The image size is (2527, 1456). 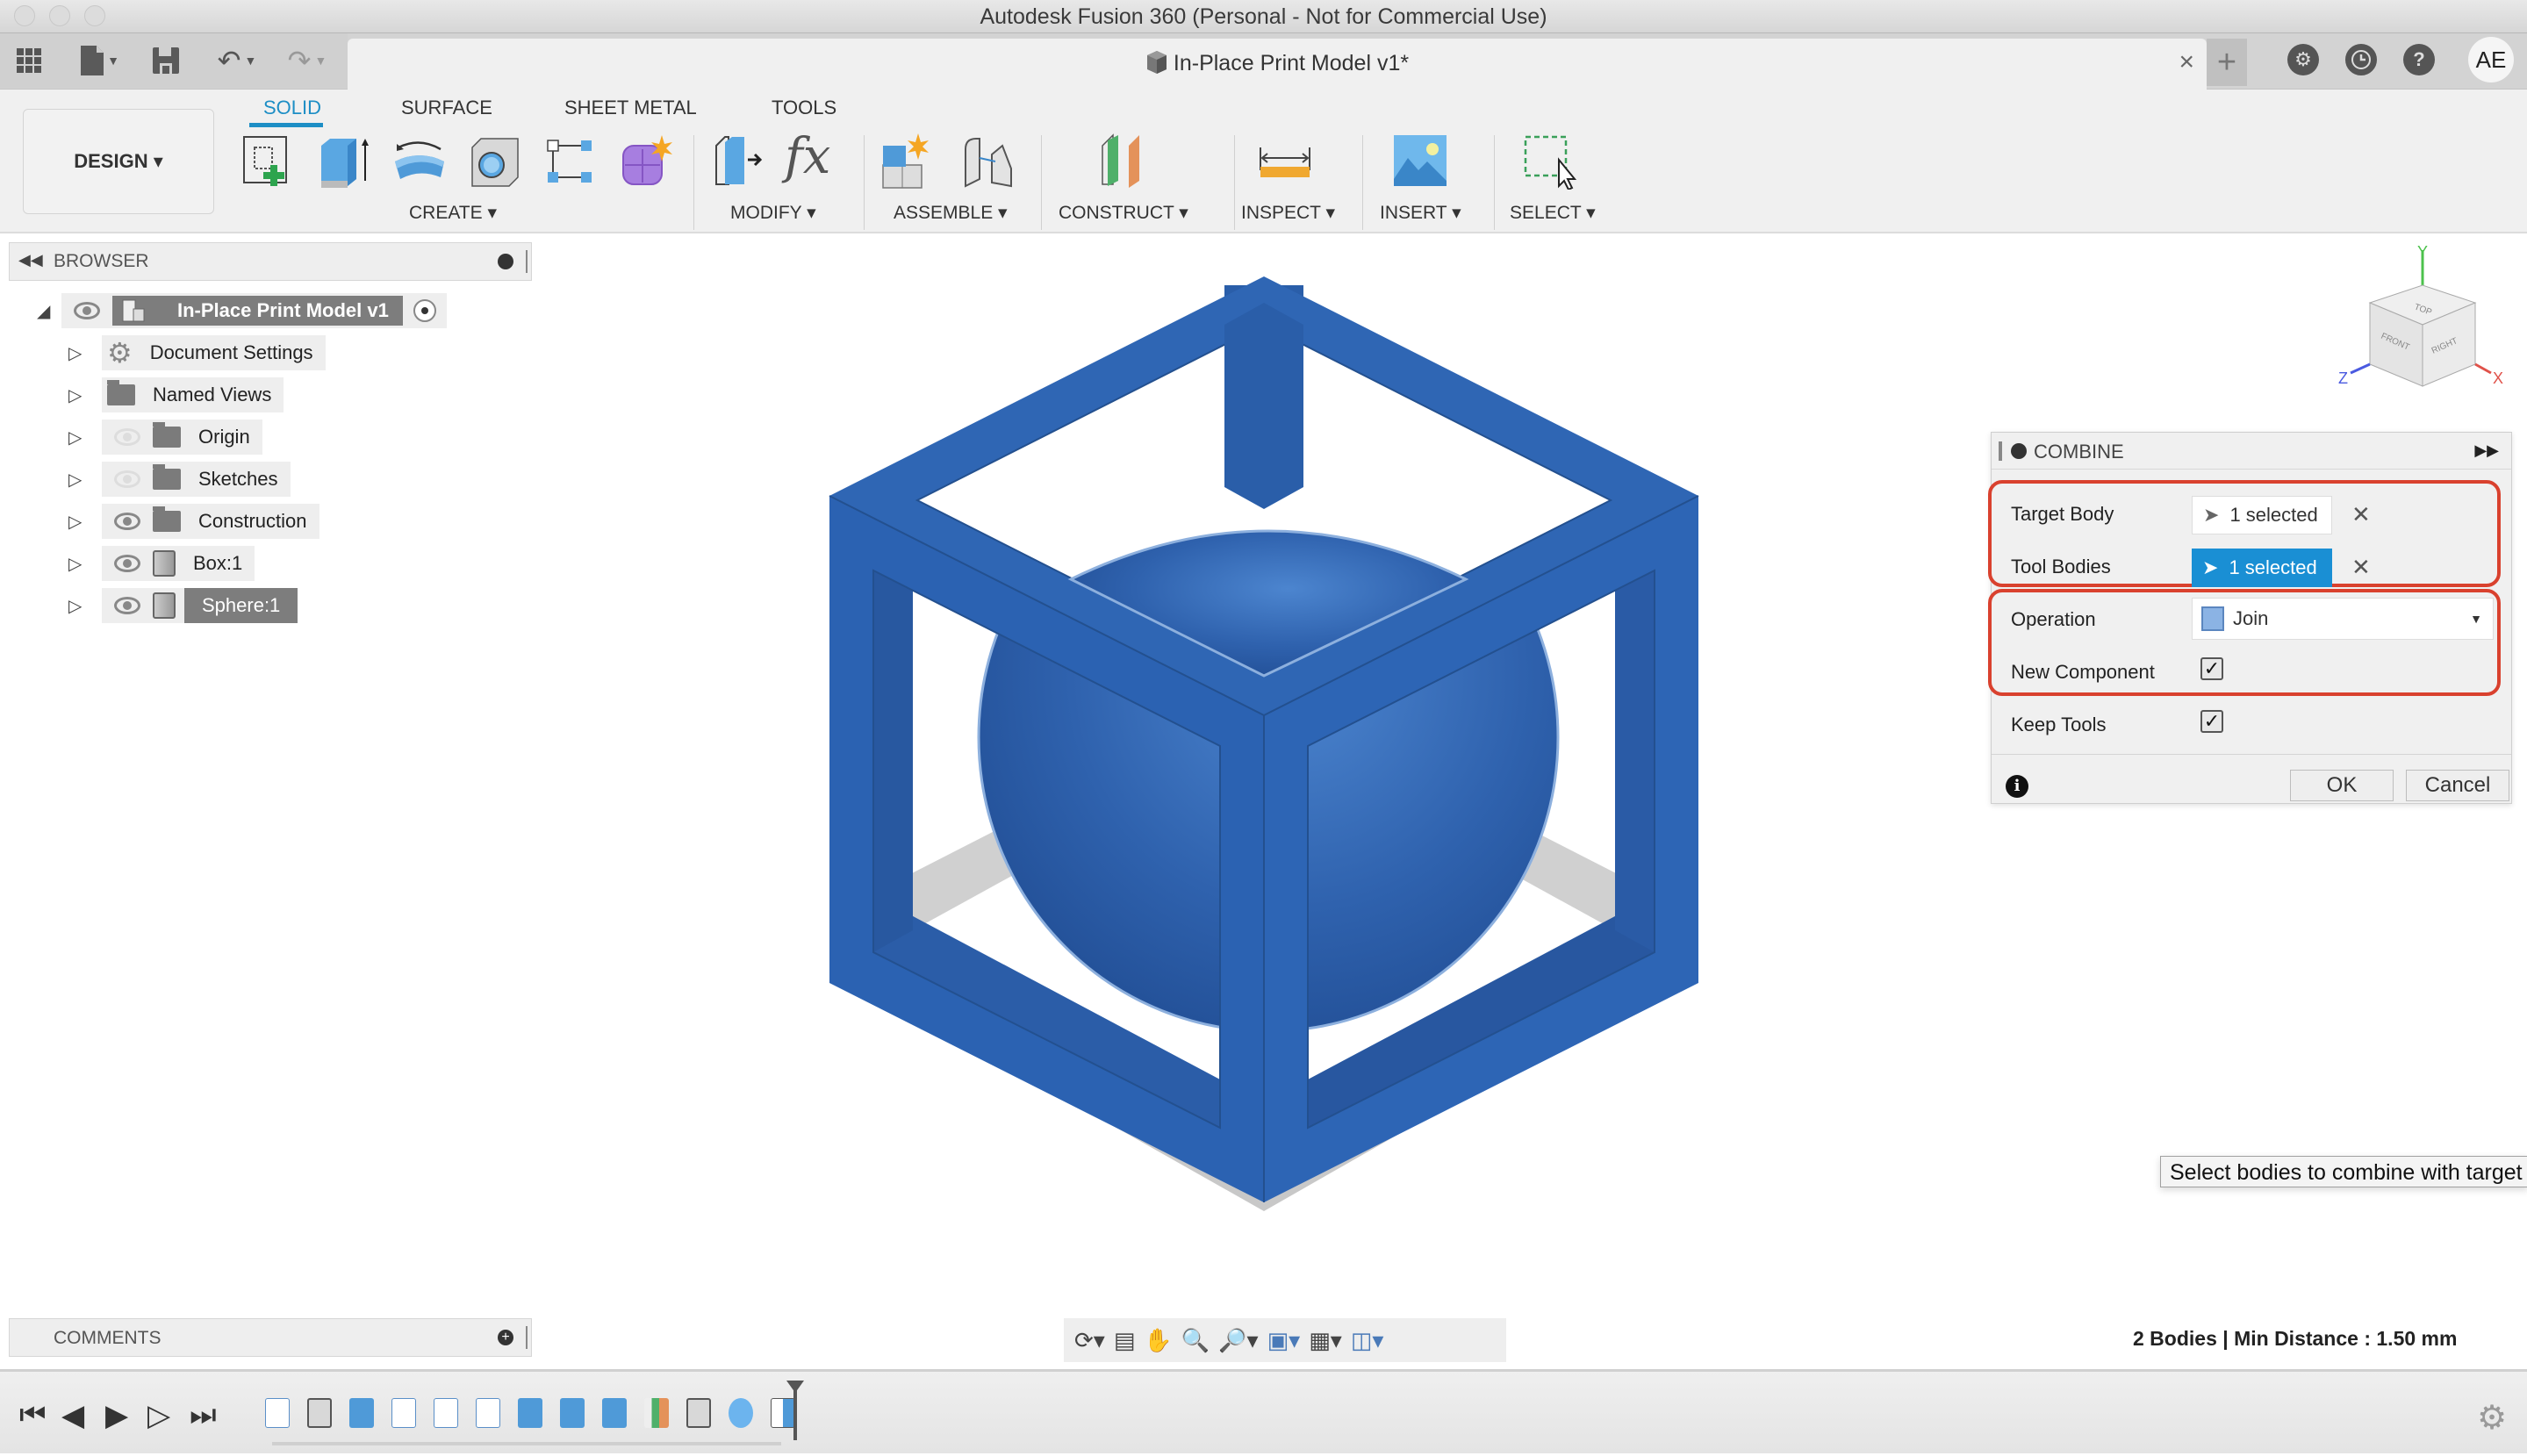 I want to click on comments-resize-handle, so click(x=527, y=1337).